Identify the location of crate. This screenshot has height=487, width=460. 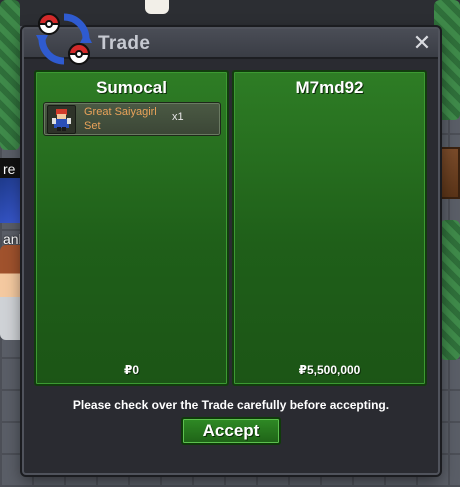
(449, 173).